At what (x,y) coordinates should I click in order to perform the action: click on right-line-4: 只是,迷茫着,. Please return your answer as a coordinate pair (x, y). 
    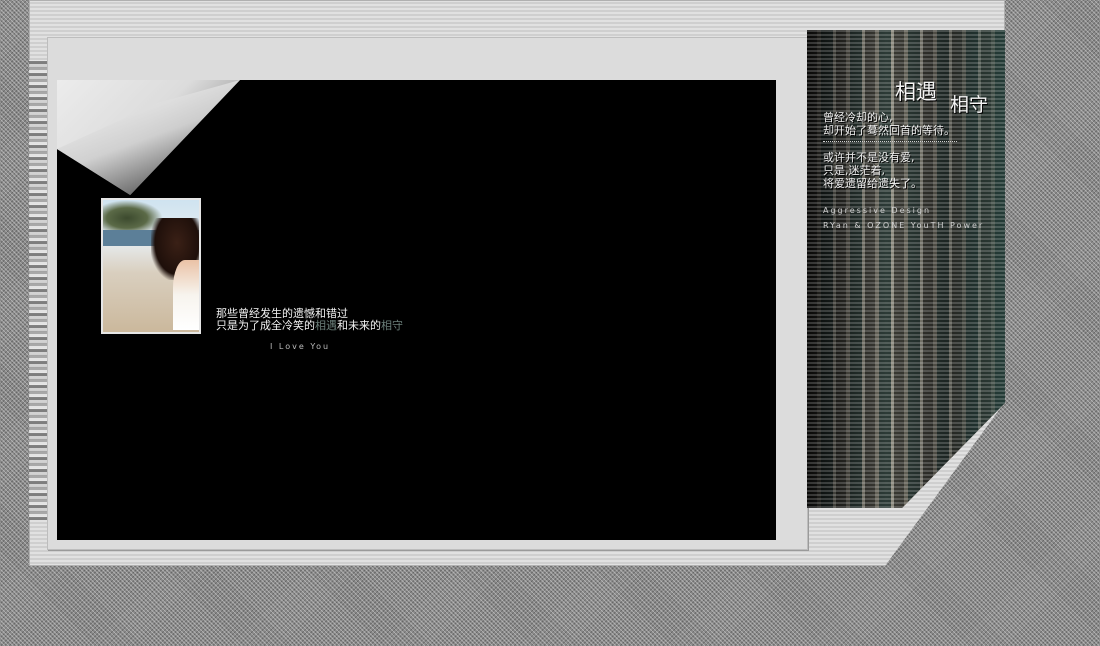
    Looking at the image, I should click on (854, 170).